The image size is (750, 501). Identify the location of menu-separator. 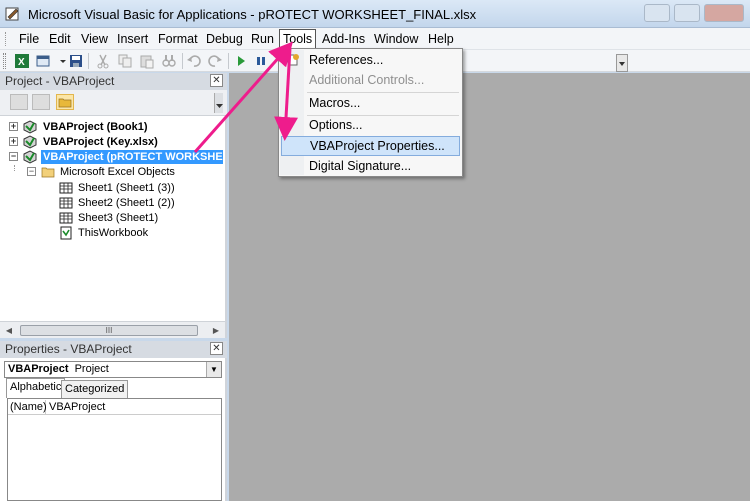
(383, 92).